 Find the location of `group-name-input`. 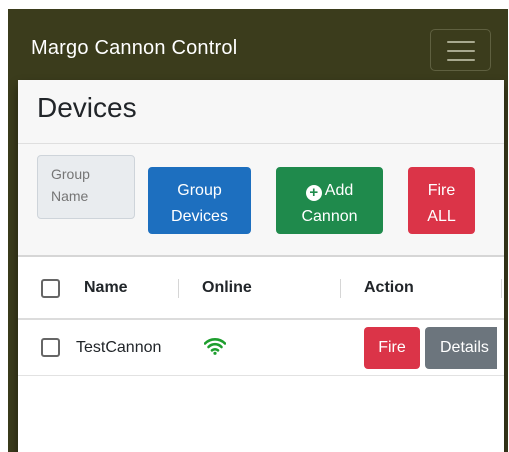

group-name-input is located at coordinates (86, 187).